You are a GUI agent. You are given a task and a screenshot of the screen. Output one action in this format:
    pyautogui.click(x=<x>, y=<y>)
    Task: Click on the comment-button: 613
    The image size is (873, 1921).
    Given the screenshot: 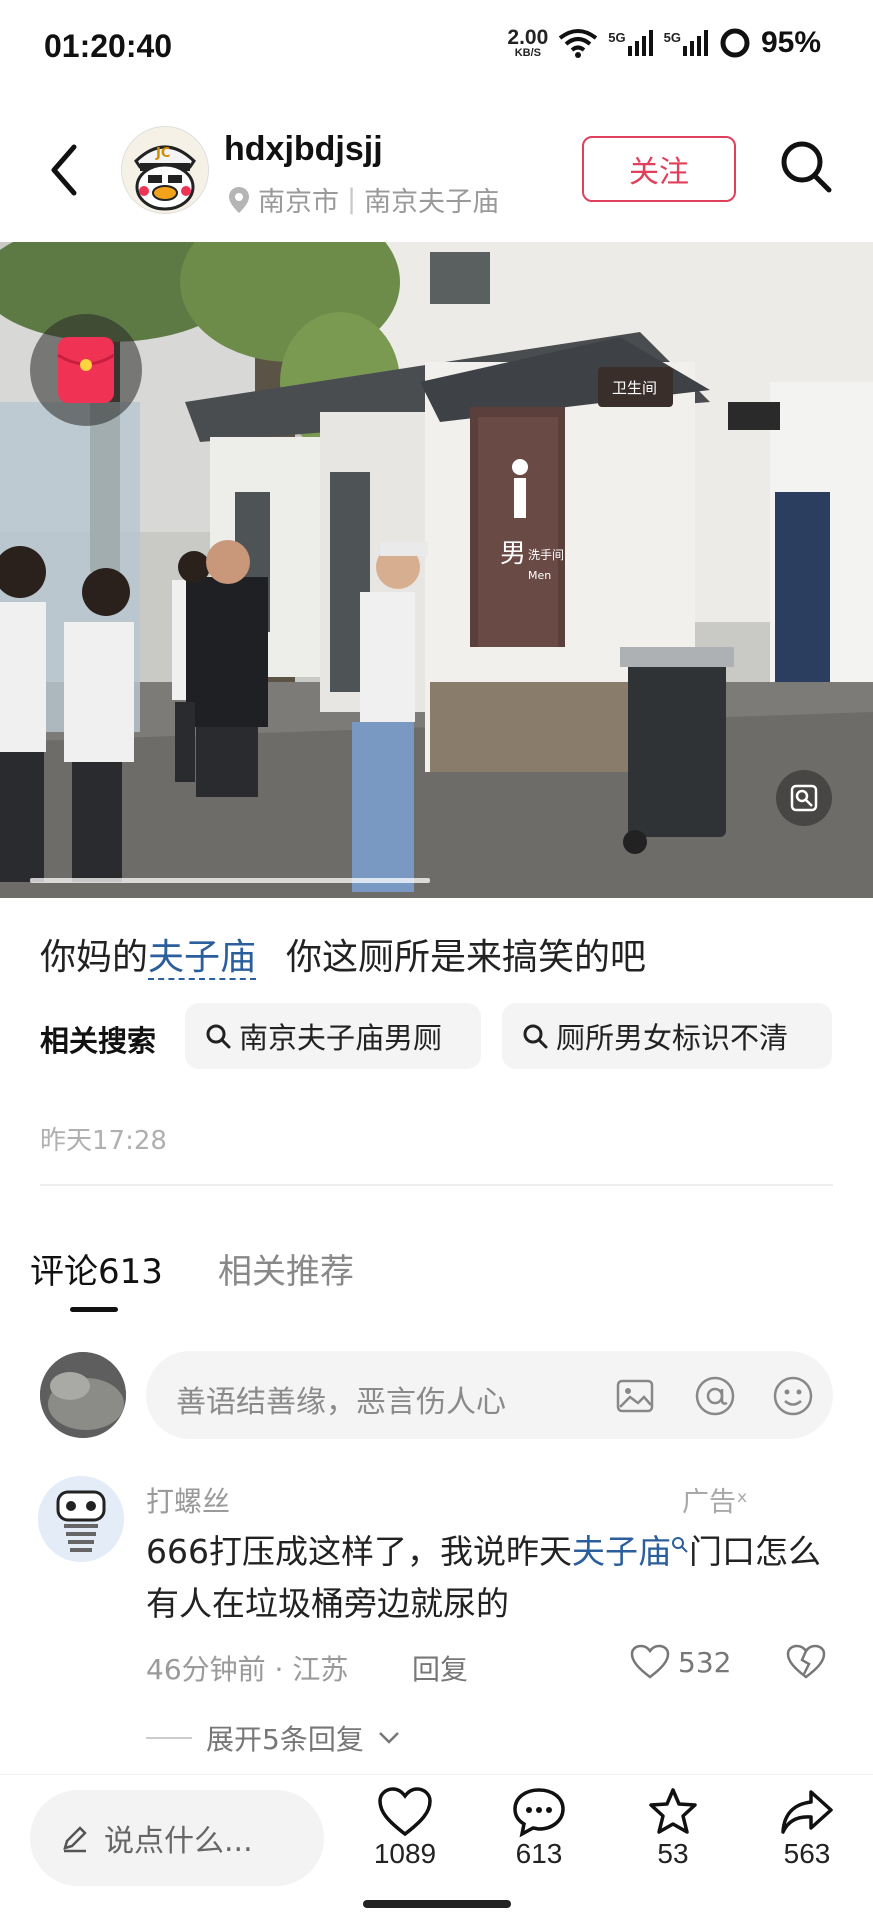 What is the action you would take?
    pyautogui.click(x=539, y=1828)
    